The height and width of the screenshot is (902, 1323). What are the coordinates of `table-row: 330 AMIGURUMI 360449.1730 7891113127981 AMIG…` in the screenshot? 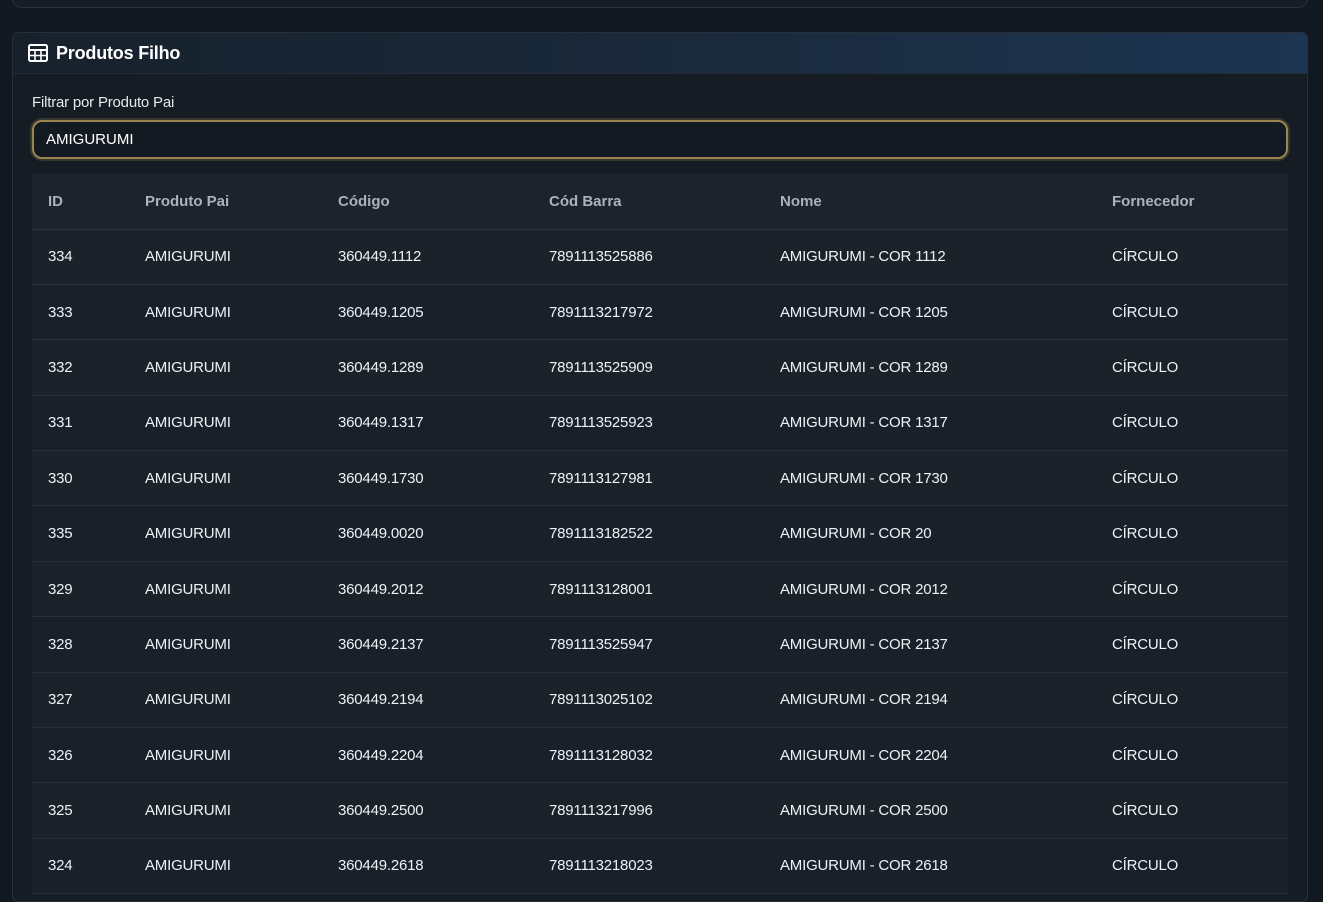 It's located at (660, 478).